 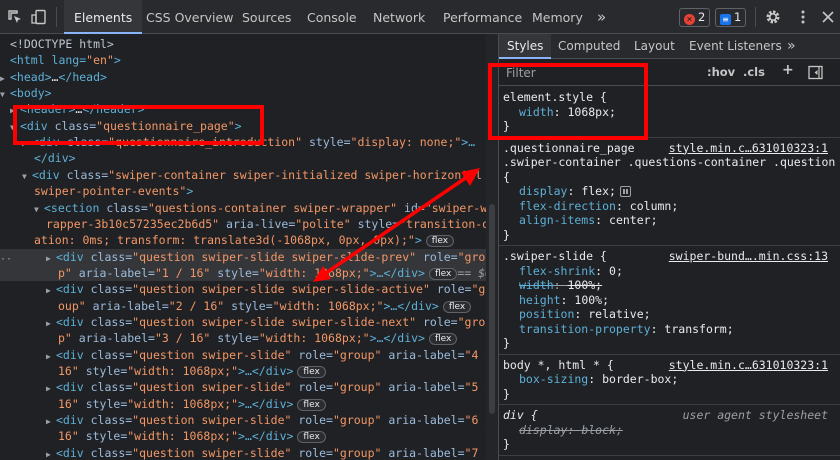 I want to click on style-declaration: position: relative;, so click(x=669, y=314).